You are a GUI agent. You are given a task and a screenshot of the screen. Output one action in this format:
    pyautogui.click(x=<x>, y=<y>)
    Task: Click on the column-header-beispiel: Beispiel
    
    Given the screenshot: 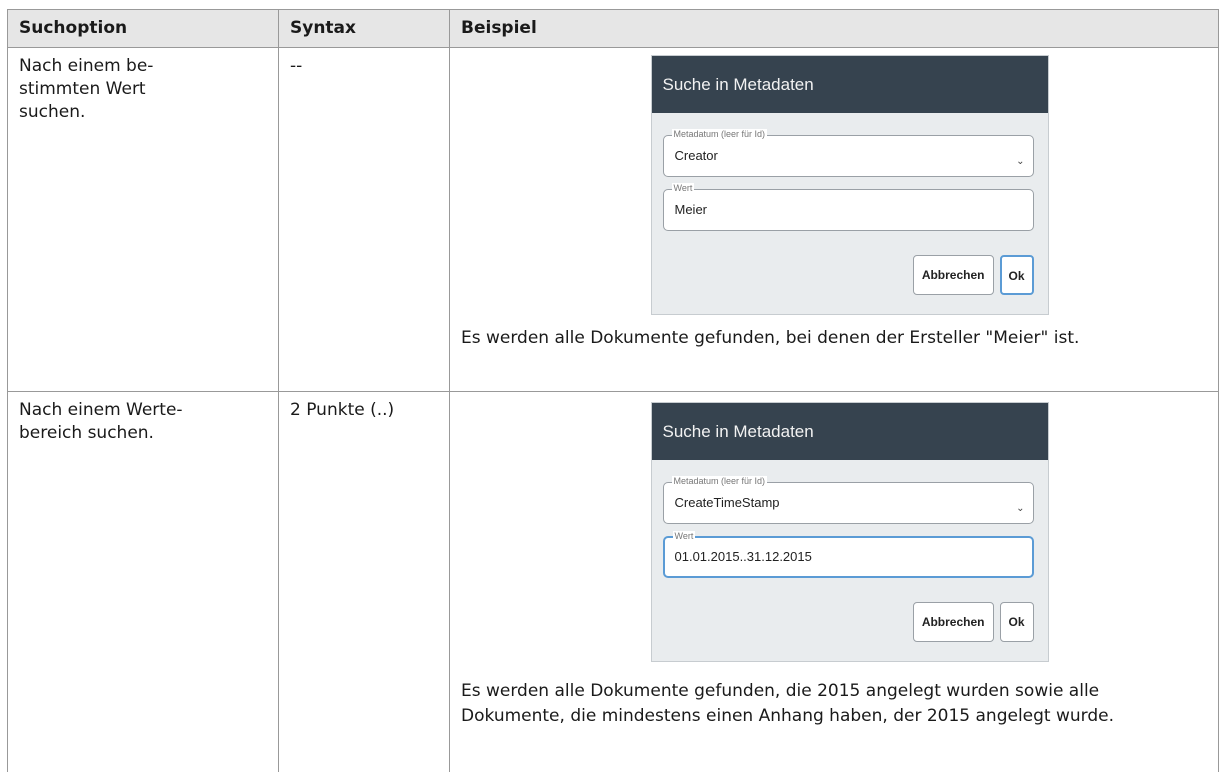 What is the action you would take?
    pyautogui.click(x=834, y=28)
    